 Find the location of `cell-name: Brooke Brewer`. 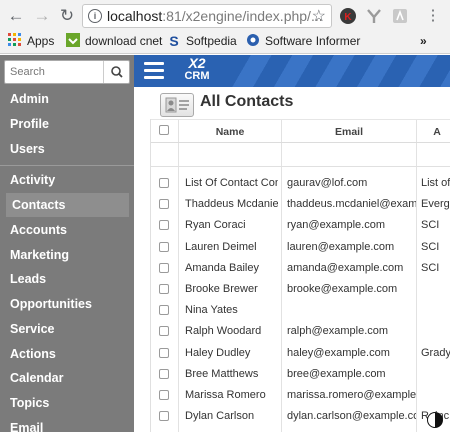

cell-name: Brooke Brewer is located at coordinates (231, 289).